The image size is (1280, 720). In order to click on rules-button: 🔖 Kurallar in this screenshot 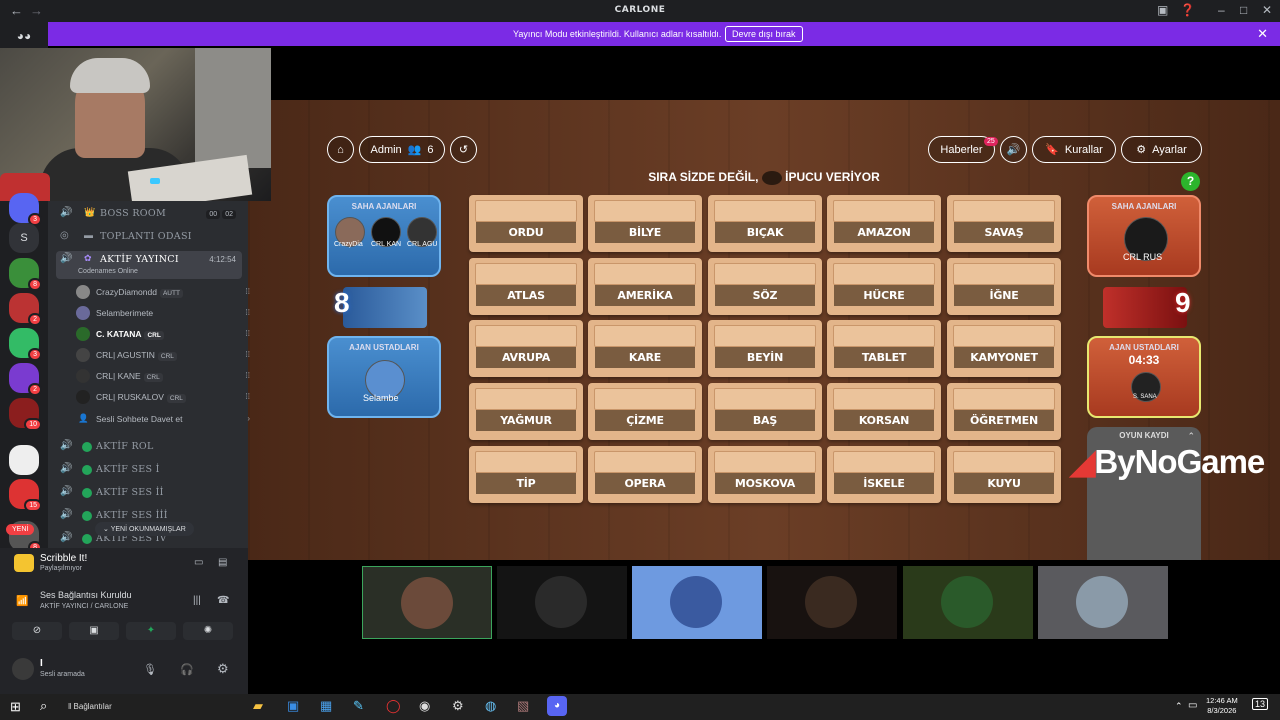, I will do `click(1074, 149)`.